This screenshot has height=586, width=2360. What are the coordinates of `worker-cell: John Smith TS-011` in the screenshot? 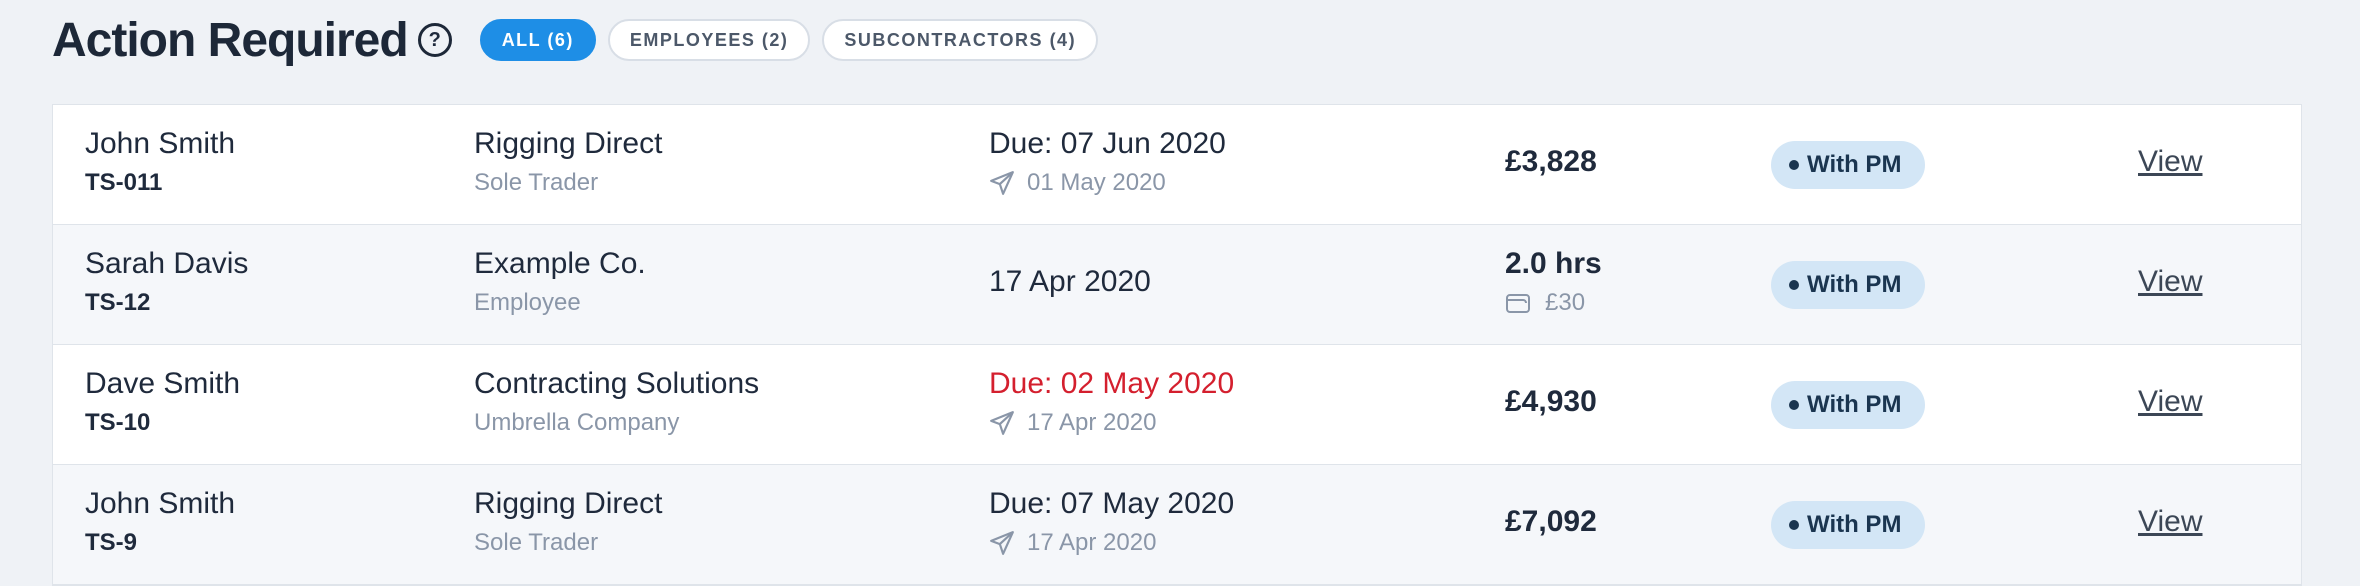 It's located at (160, 162).